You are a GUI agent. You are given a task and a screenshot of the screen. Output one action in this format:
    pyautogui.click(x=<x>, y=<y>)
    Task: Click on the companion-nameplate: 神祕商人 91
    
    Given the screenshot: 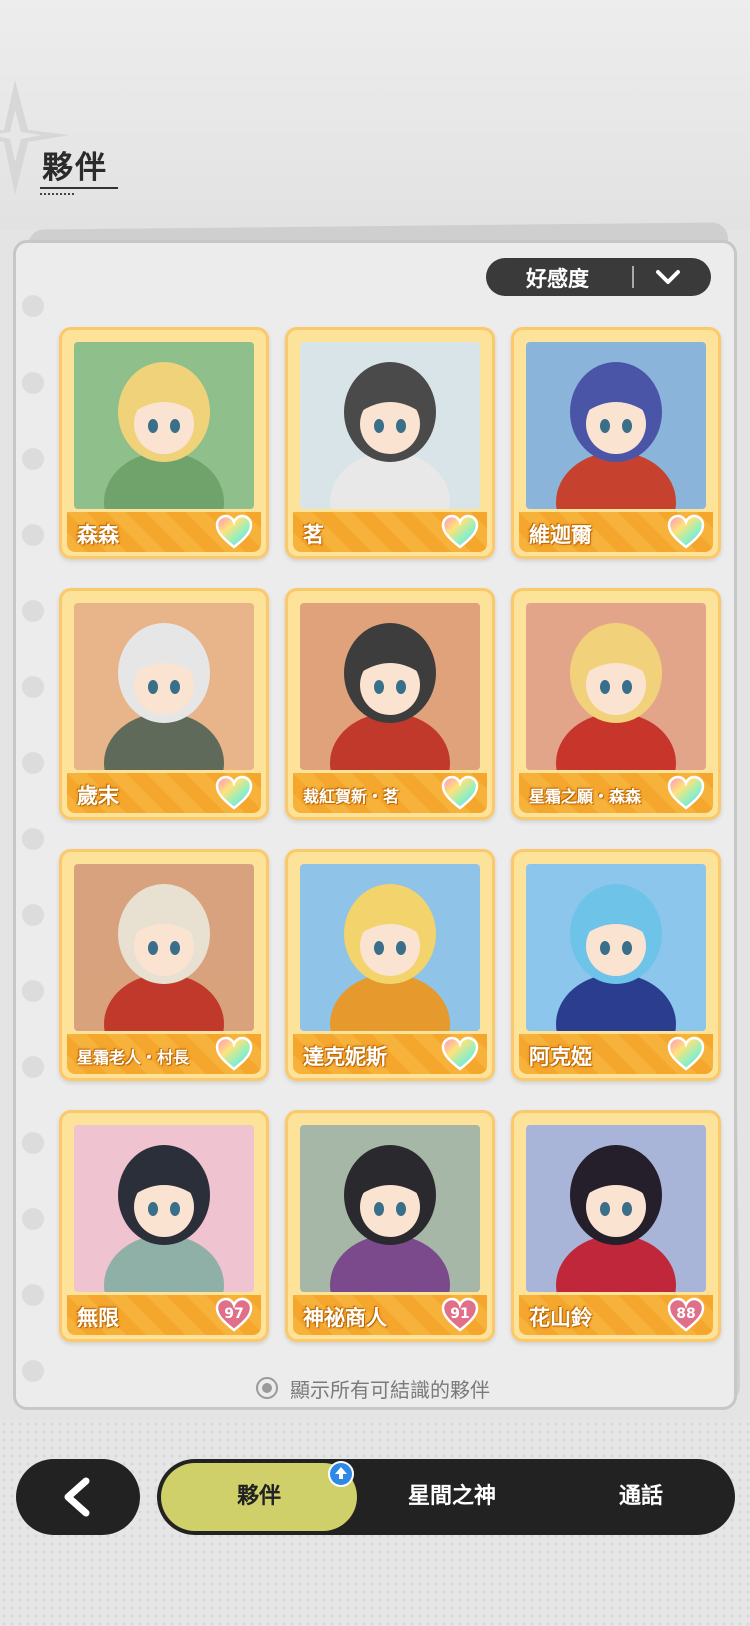 What is the action you would take?
    pyautogui.click(x=390, y=1315)
    